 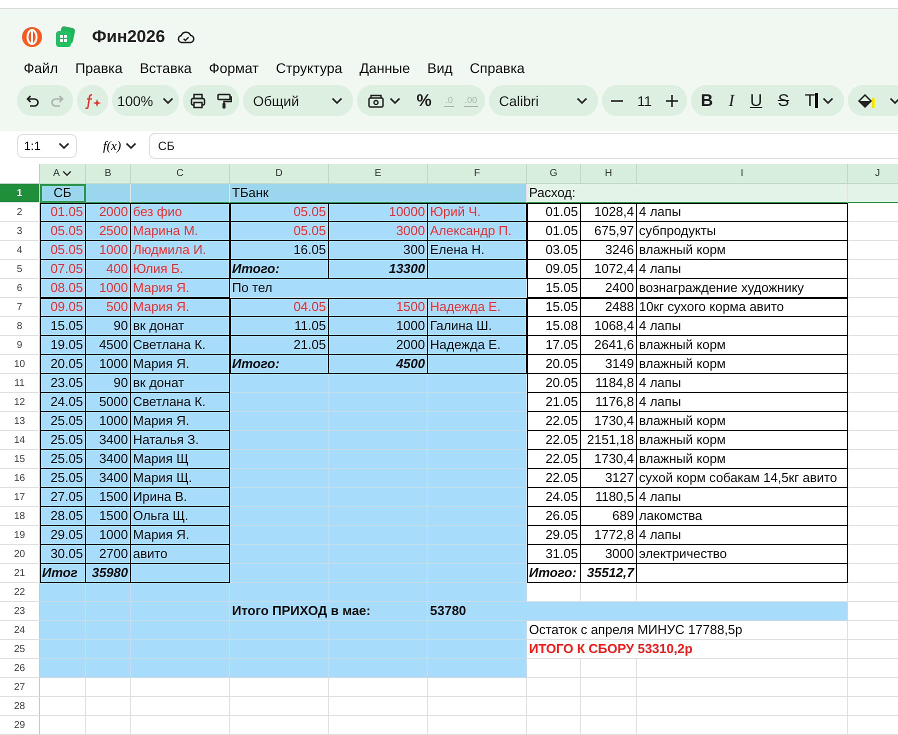 What do you see at coordinates (410, 231) in the screenshot?
I see `cell-text: 3000` at bounding box center [410, 231].